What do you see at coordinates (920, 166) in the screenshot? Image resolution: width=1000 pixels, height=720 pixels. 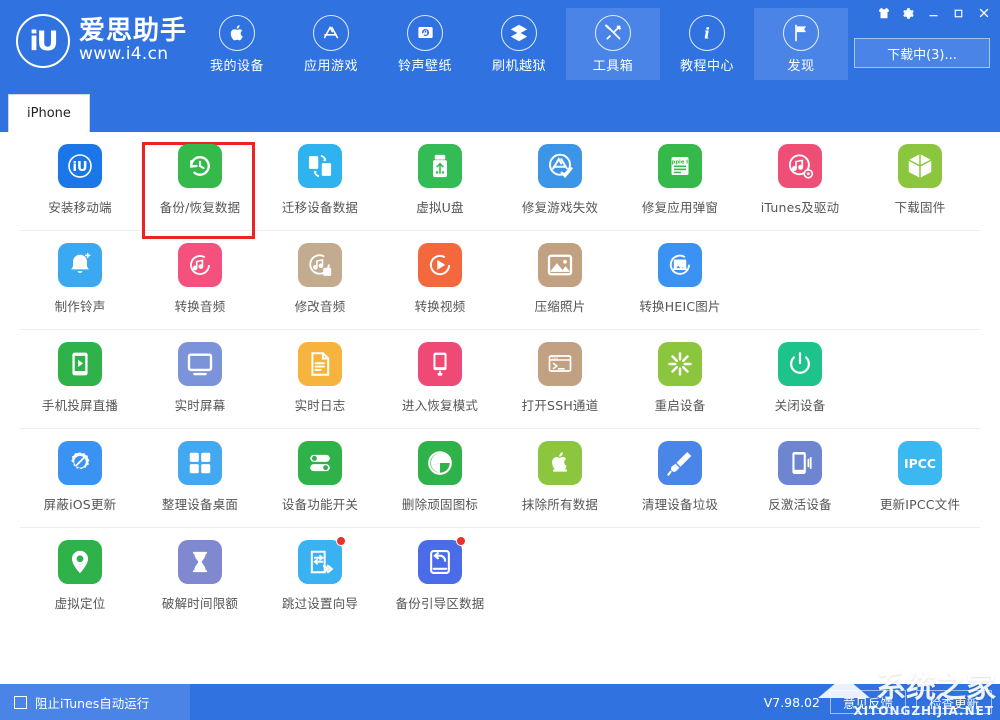 I see `firmware-box-icon` at bounding box center [920, 166].